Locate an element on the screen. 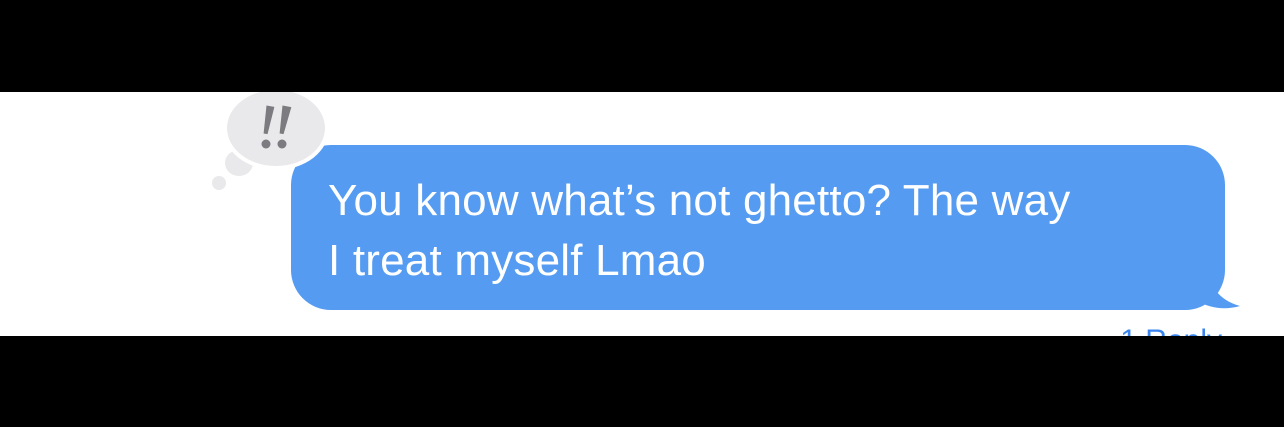 The image size is (1284, 427). double-exclamation-icon is located at coordinates (276, 127).